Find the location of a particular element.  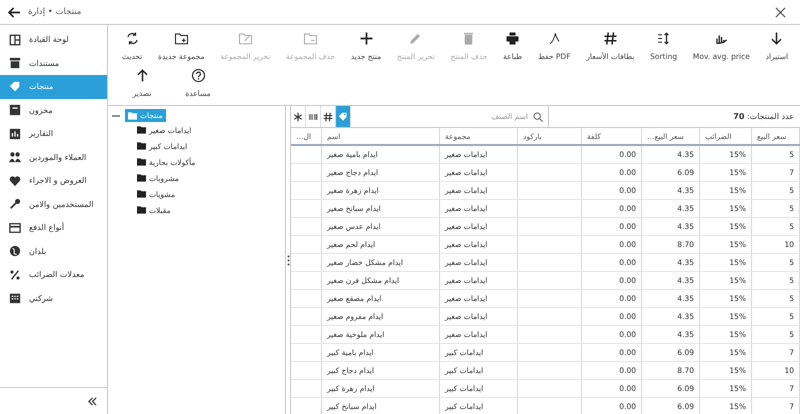

sidebar-item: بلدان is located at coordinates (53, 251).